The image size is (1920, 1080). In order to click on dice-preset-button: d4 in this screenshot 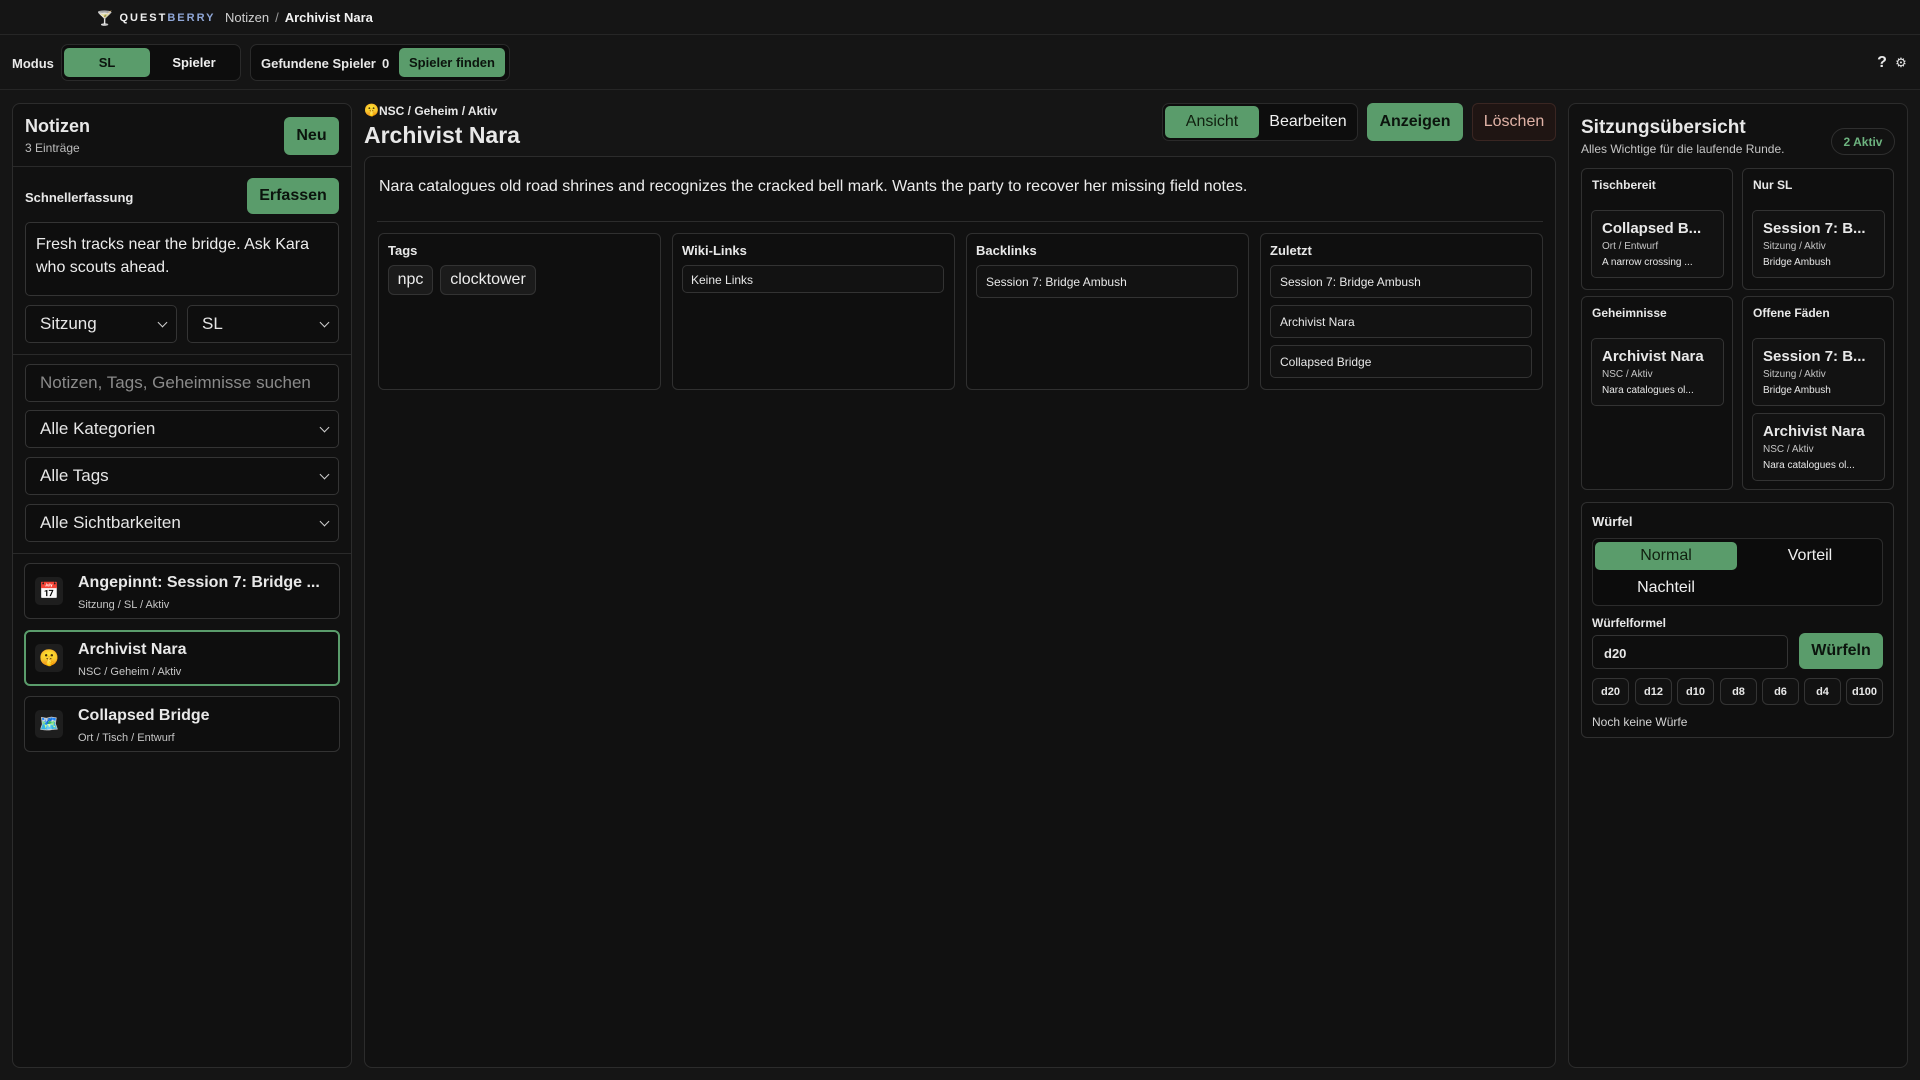, I will do `click(1822, 691)`.